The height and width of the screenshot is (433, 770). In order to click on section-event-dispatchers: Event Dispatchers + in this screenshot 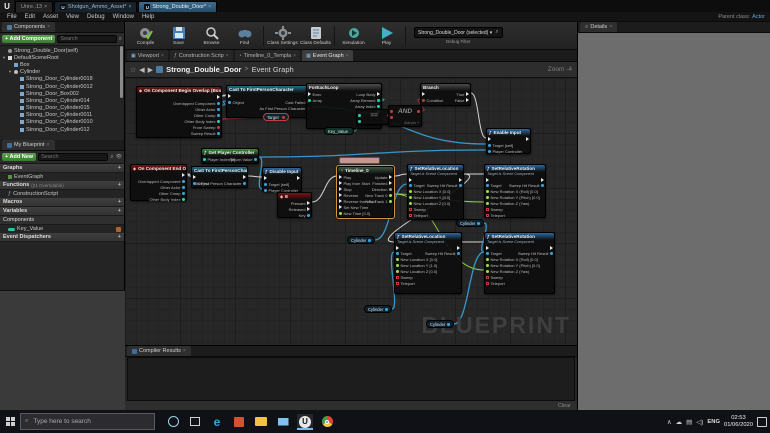, I will do `click(62, 237)`.